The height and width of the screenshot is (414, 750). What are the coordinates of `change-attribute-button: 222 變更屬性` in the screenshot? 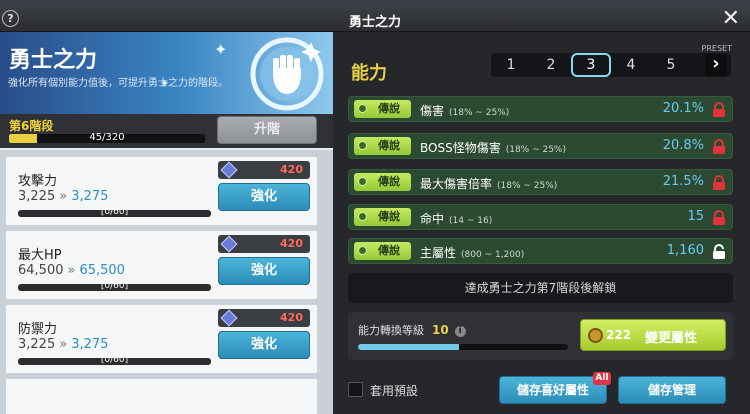 It's located at (653, 335).